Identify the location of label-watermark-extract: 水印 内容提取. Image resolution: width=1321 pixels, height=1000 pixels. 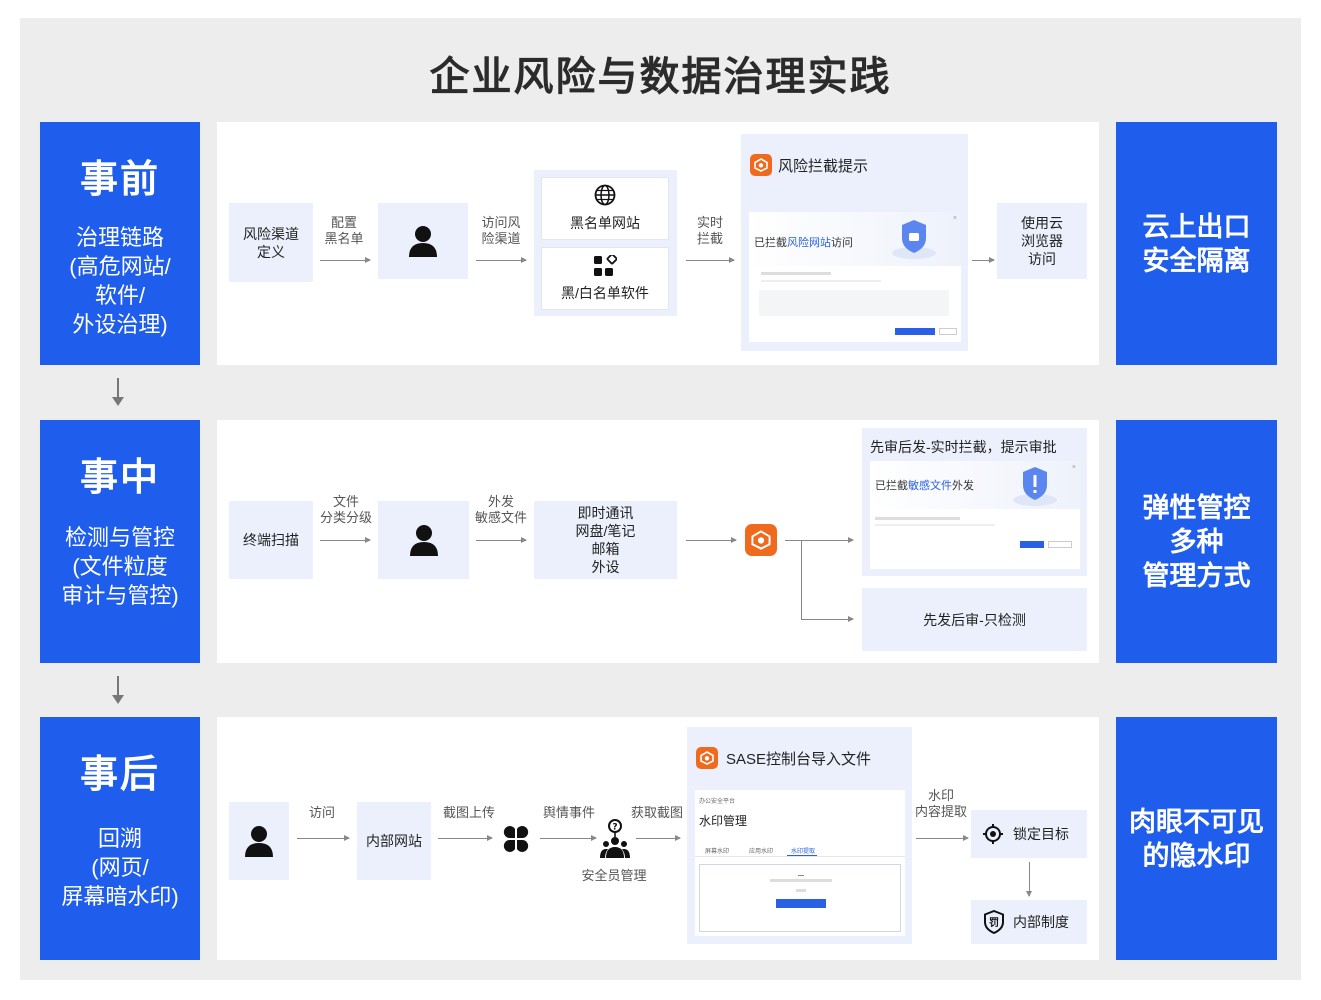
(940, 803).